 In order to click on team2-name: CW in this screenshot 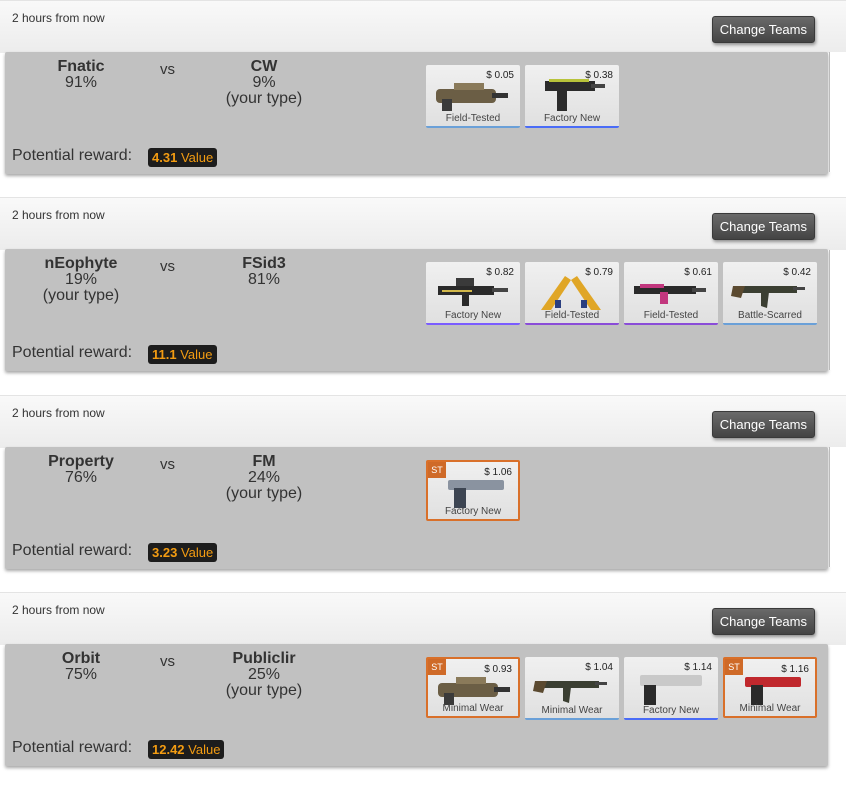, I will do `click(264, 66)`.